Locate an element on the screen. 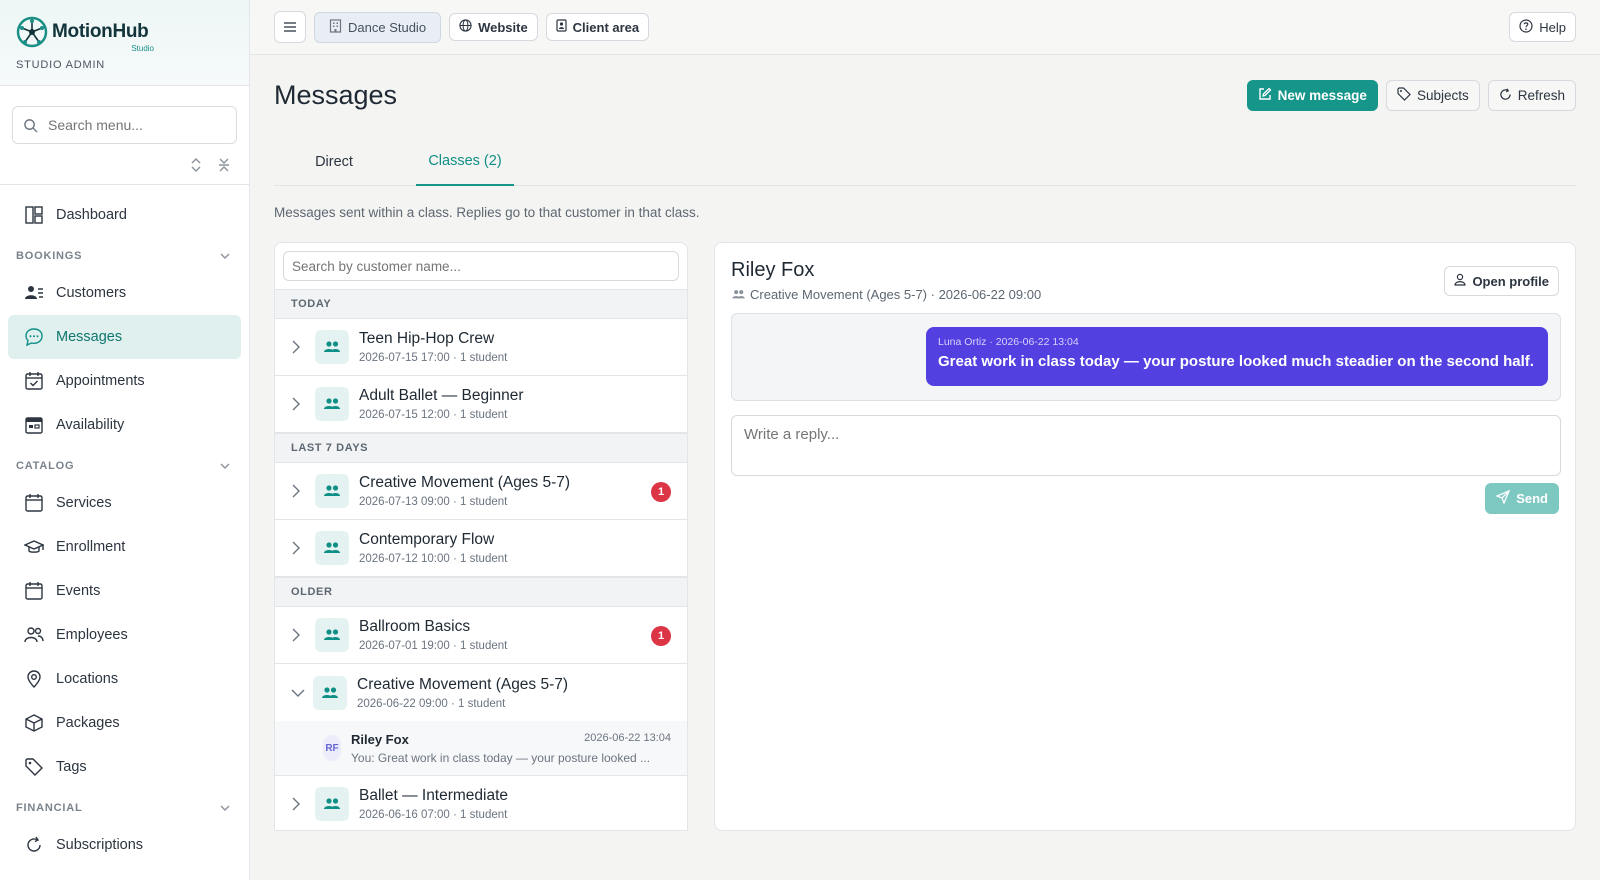 Image resolution: width=1600 pixels, height=880 pixels. client-area-button: Client area is located at coordinates (597, 27).